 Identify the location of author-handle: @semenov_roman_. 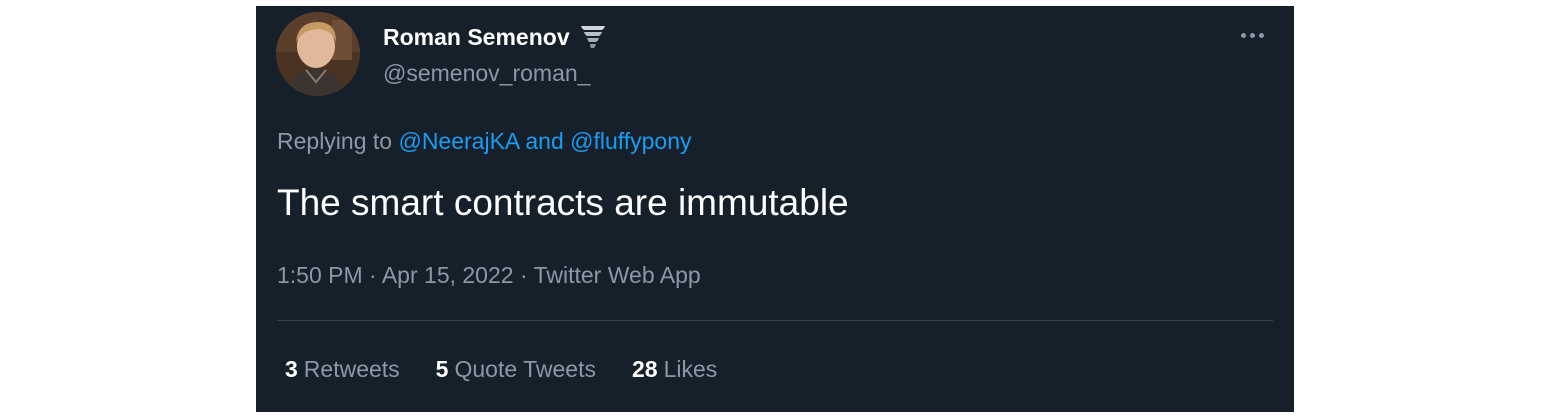
(486, 73).